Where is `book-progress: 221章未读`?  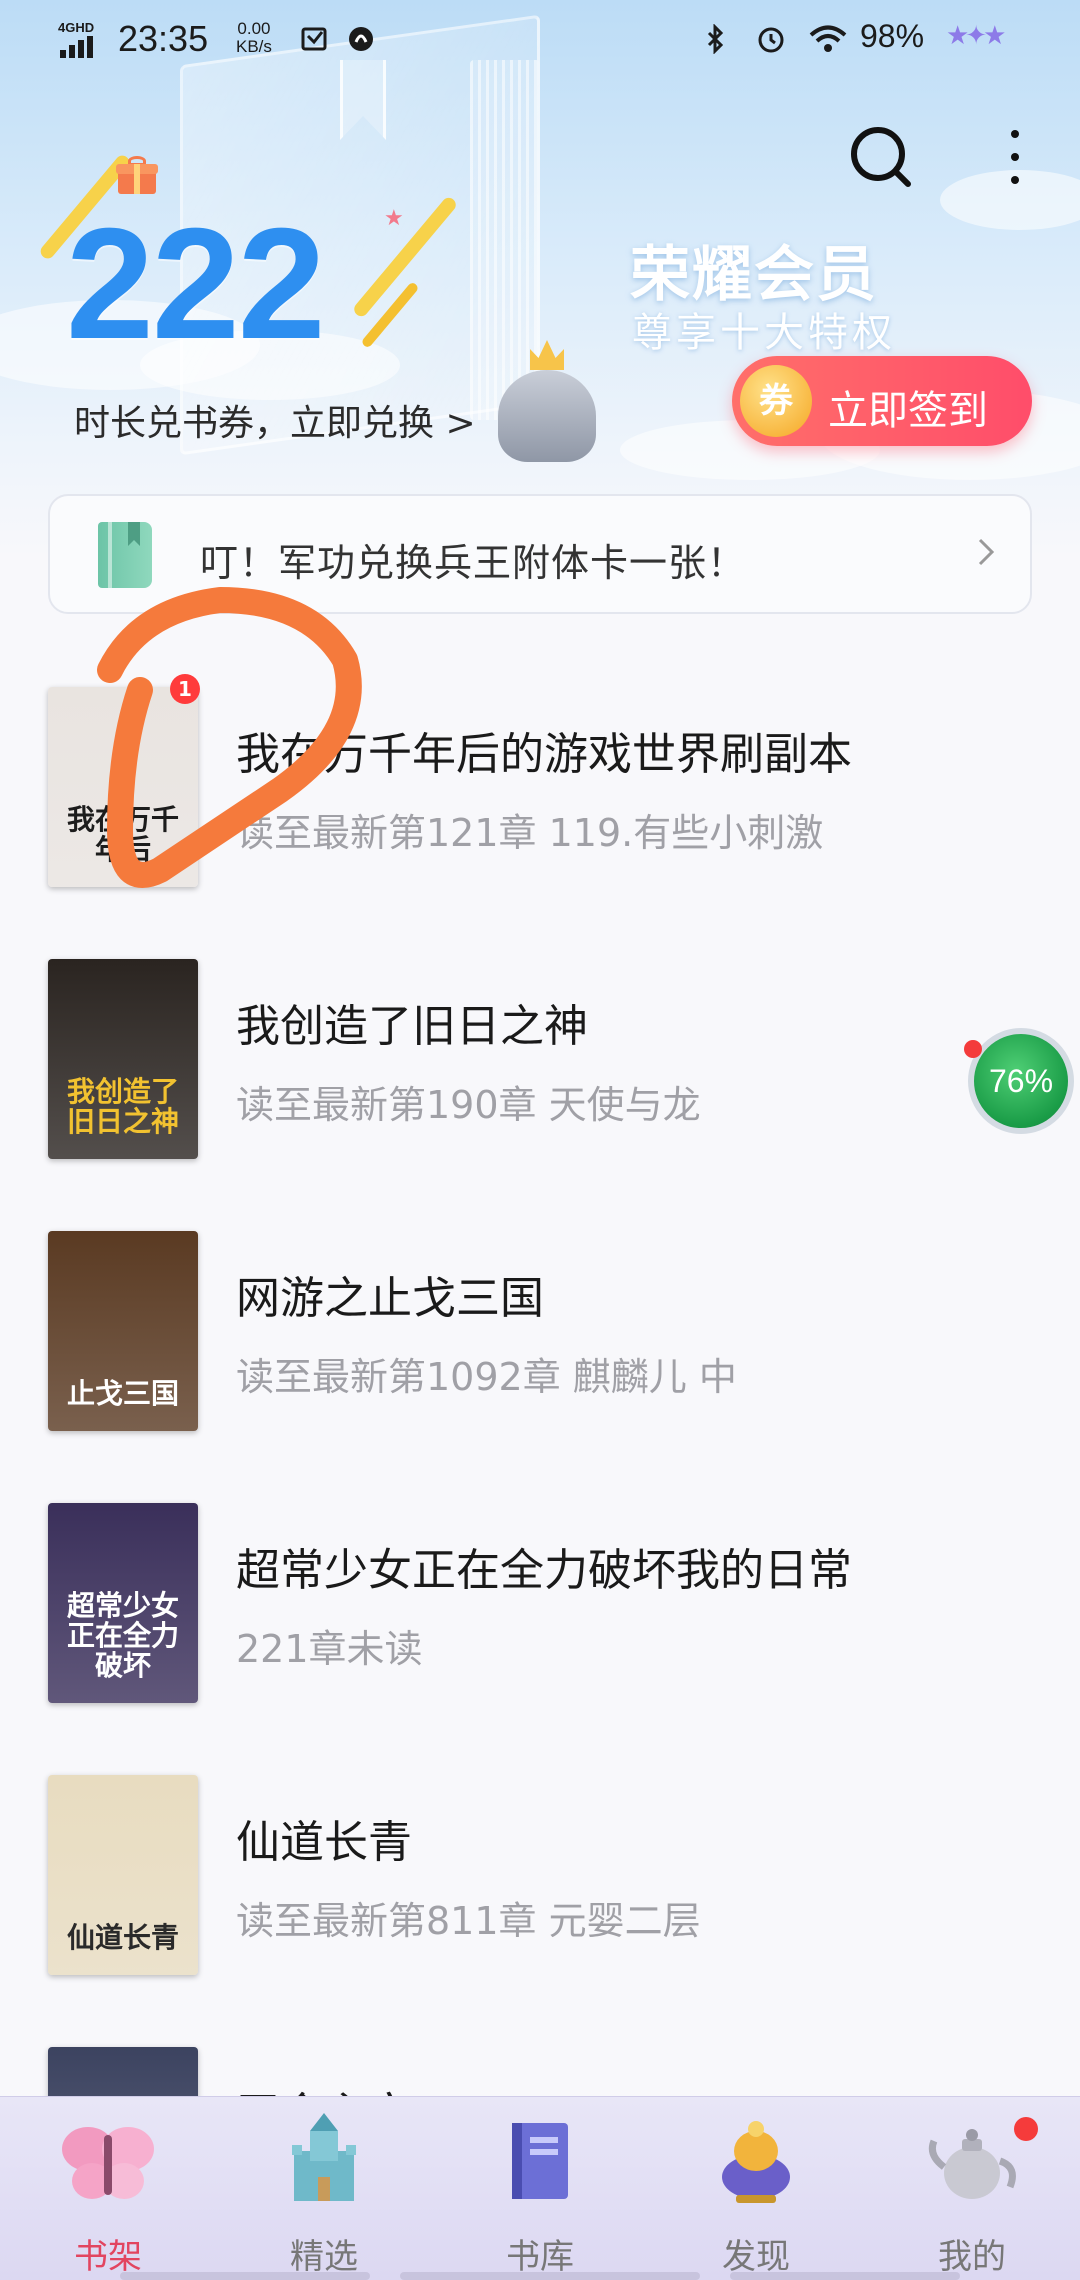 book-progress: 221章未读 is located at coordinates (329, 1649).